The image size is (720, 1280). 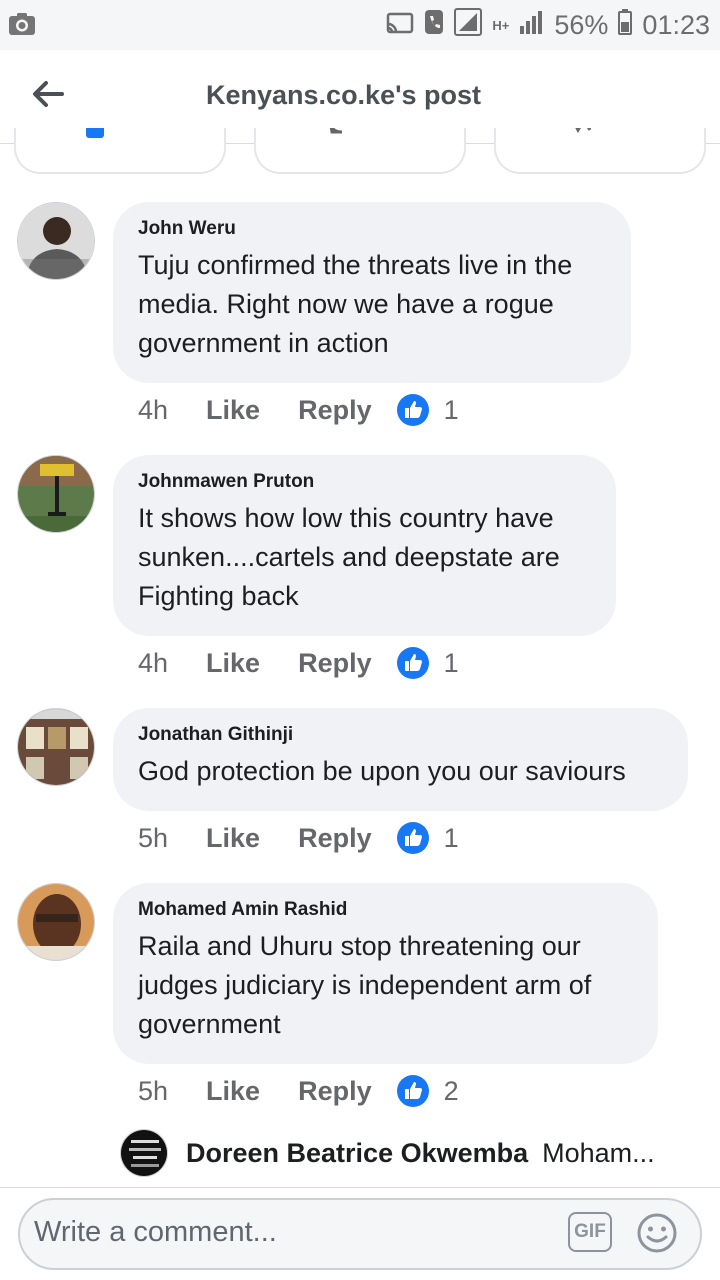 What do you see at coordinates (531, 25) in the screenshot?
I see `signal-sim2-icon` at bounding box center [531, 25].